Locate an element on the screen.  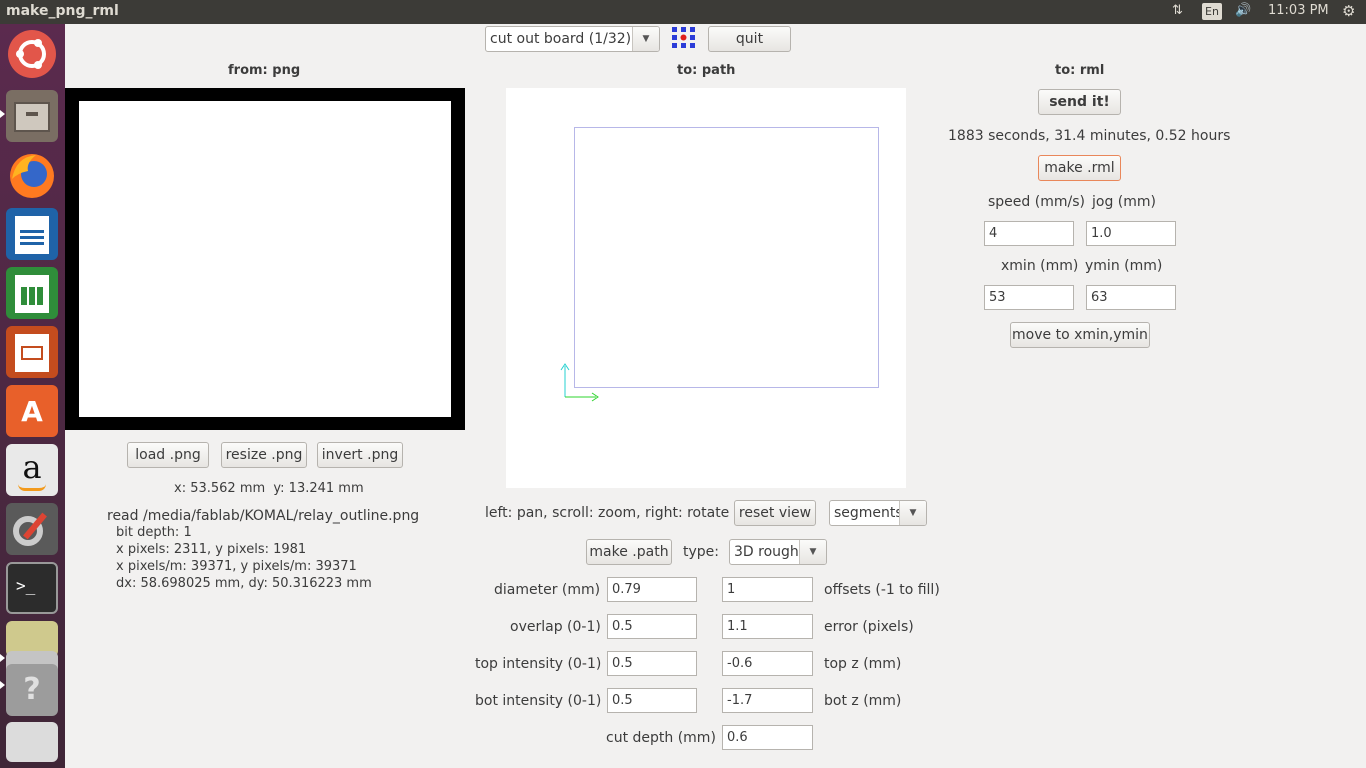
writer-icon is located at coordinates (32, 234).